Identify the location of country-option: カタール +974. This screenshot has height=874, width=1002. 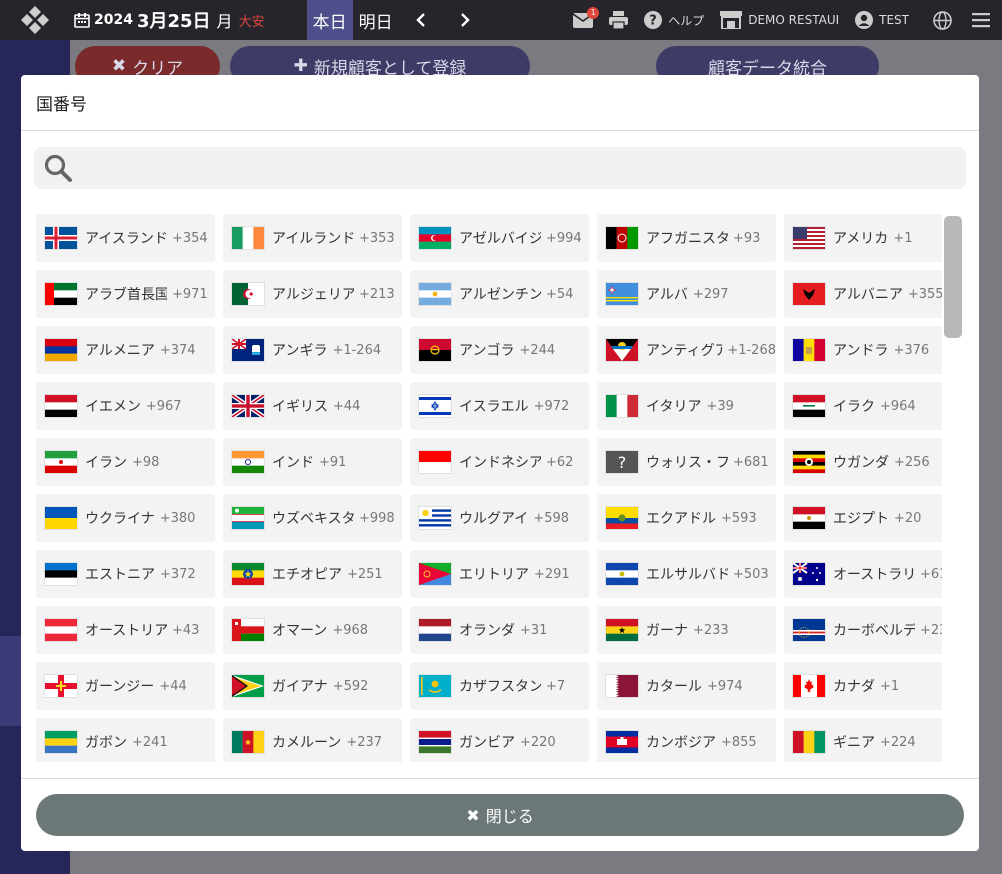
(686, 686).